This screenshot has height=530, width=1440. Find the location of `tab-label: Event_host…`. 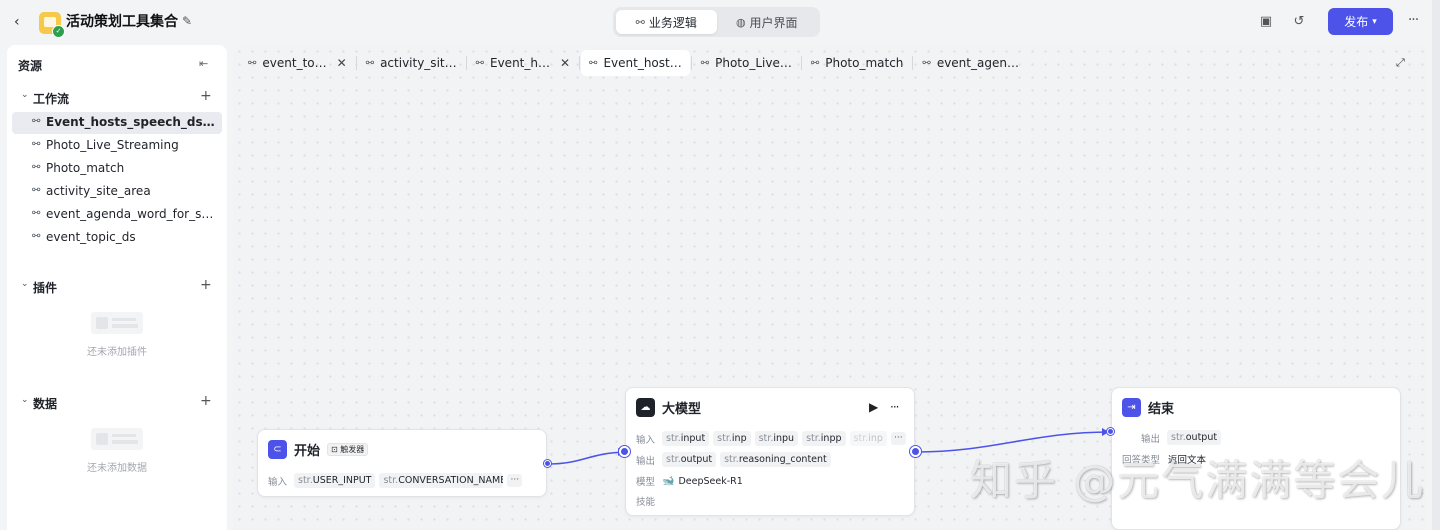

tab-label: Event_host… is located at coordinates (642, 63).